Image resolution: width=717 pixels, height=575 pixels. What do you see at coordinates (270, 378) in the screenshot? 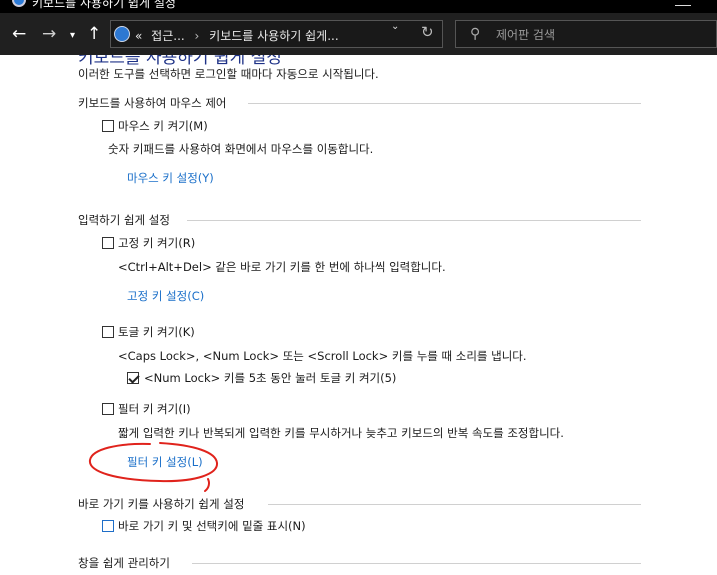
I see `numlock-toggle-label: <Num Lock> 키를 5초 동안 눌러 토글 키 켜기(5)` at bounding box center [270, 378].